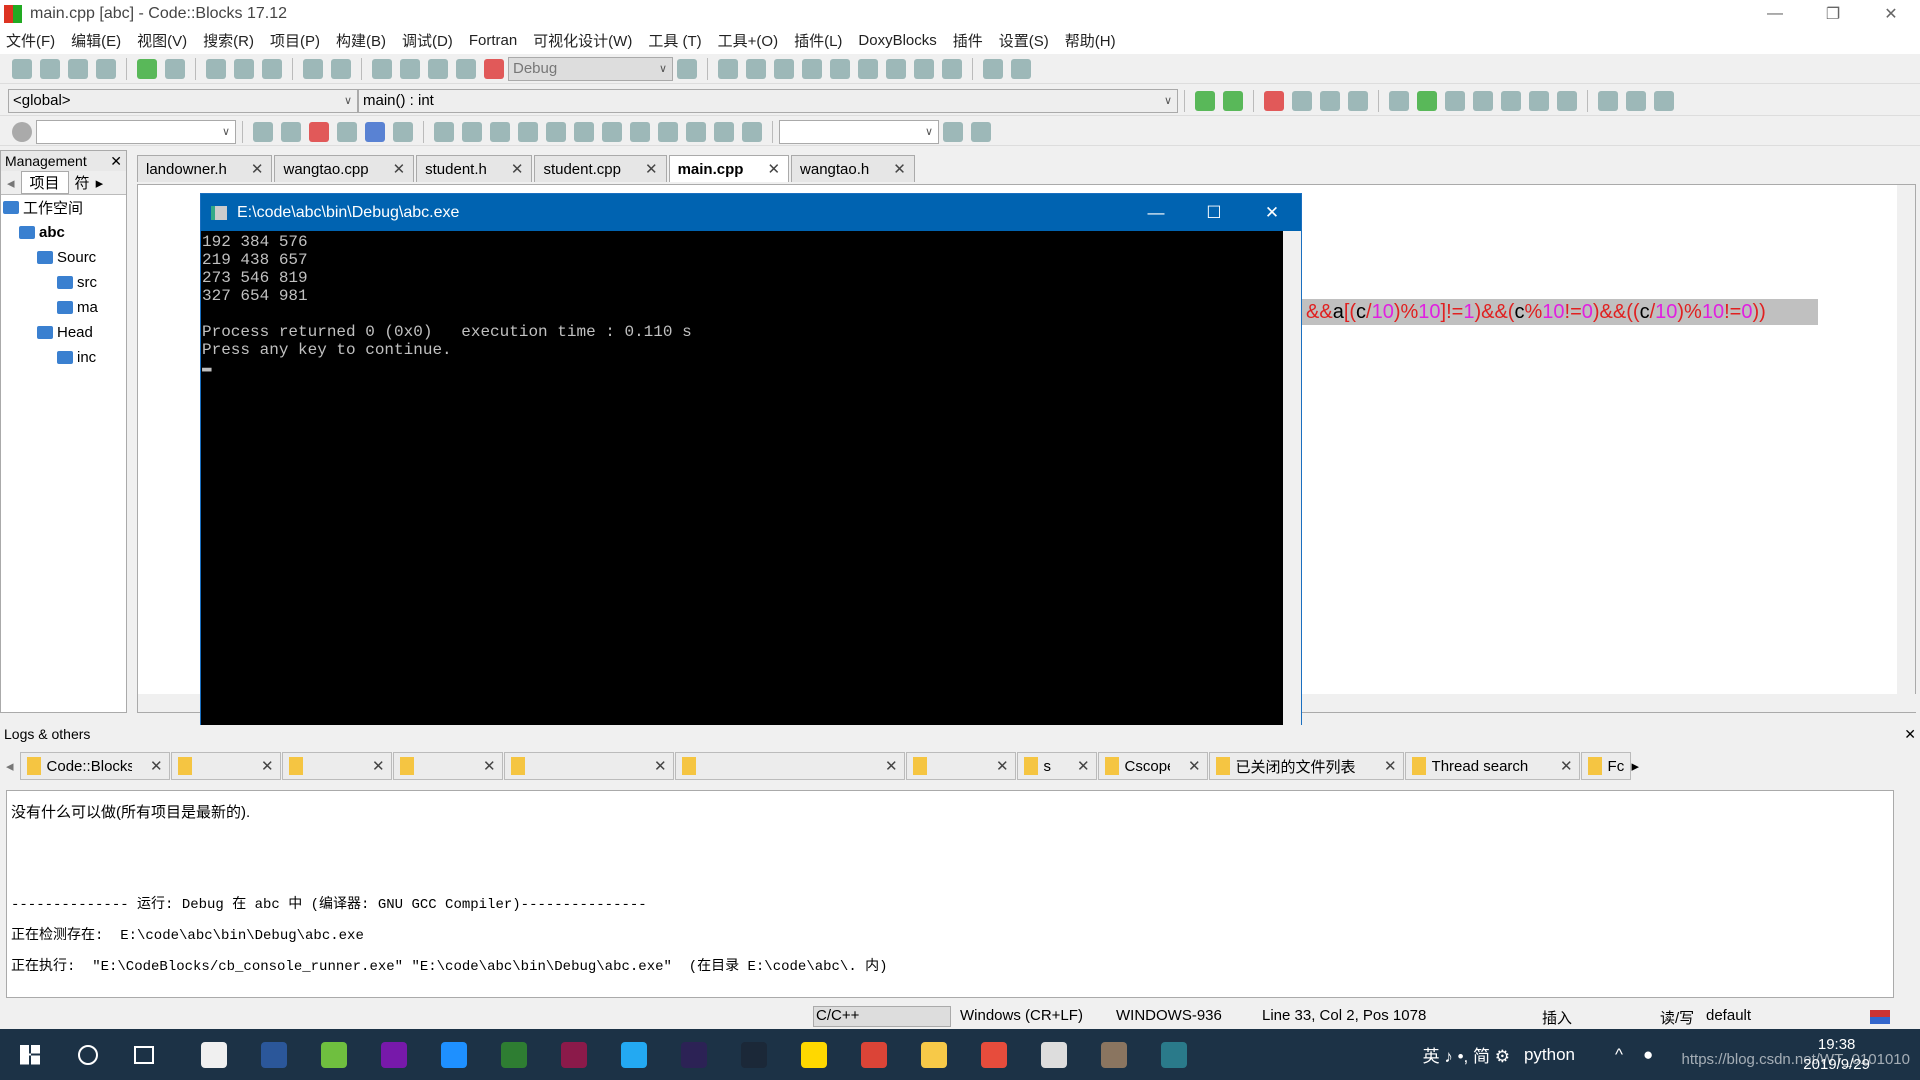 Image resolution: width=1920 pixels, height=1080 pixels. What do you see at coordinates (993, 68) in the screenshot?
I see `debug-windows-icon` at bounding box center [993, 68].